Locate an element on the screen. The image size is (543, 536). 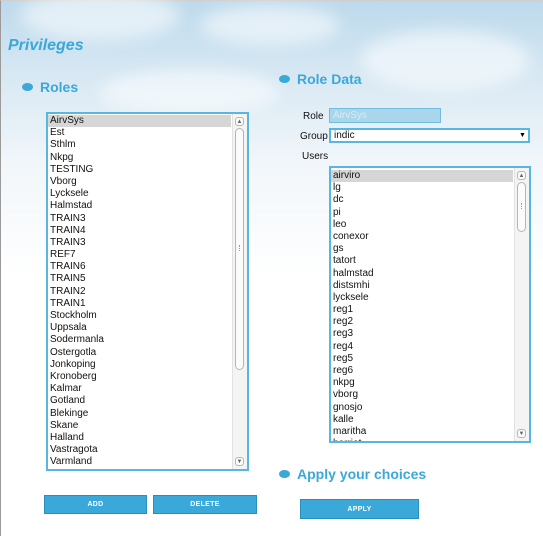
role-list-item: Est is located at coordinates (139, 133).